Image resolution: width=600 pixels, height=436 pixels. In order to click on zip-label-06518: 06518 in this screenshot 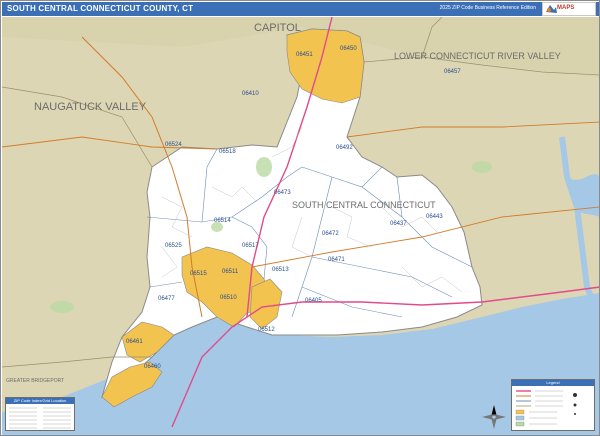, I will do `click(227, 152)`.